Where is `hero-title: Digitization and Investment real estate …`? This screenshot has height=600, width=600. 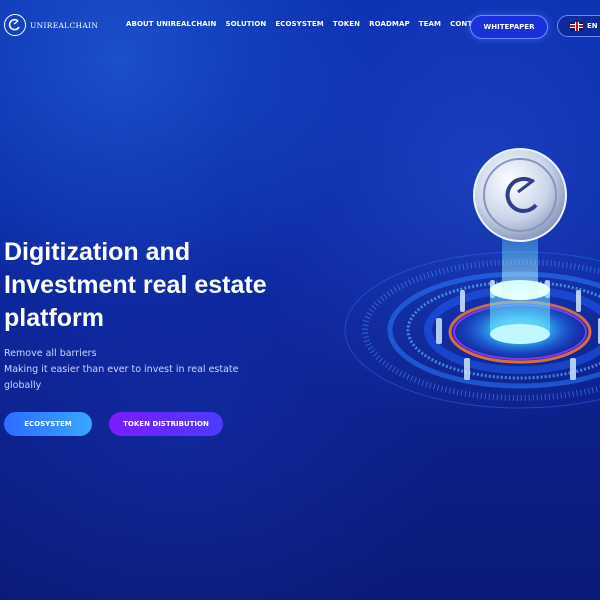
hero-title: Digitization and Investment real estate … is located at coordinates (169, 285).